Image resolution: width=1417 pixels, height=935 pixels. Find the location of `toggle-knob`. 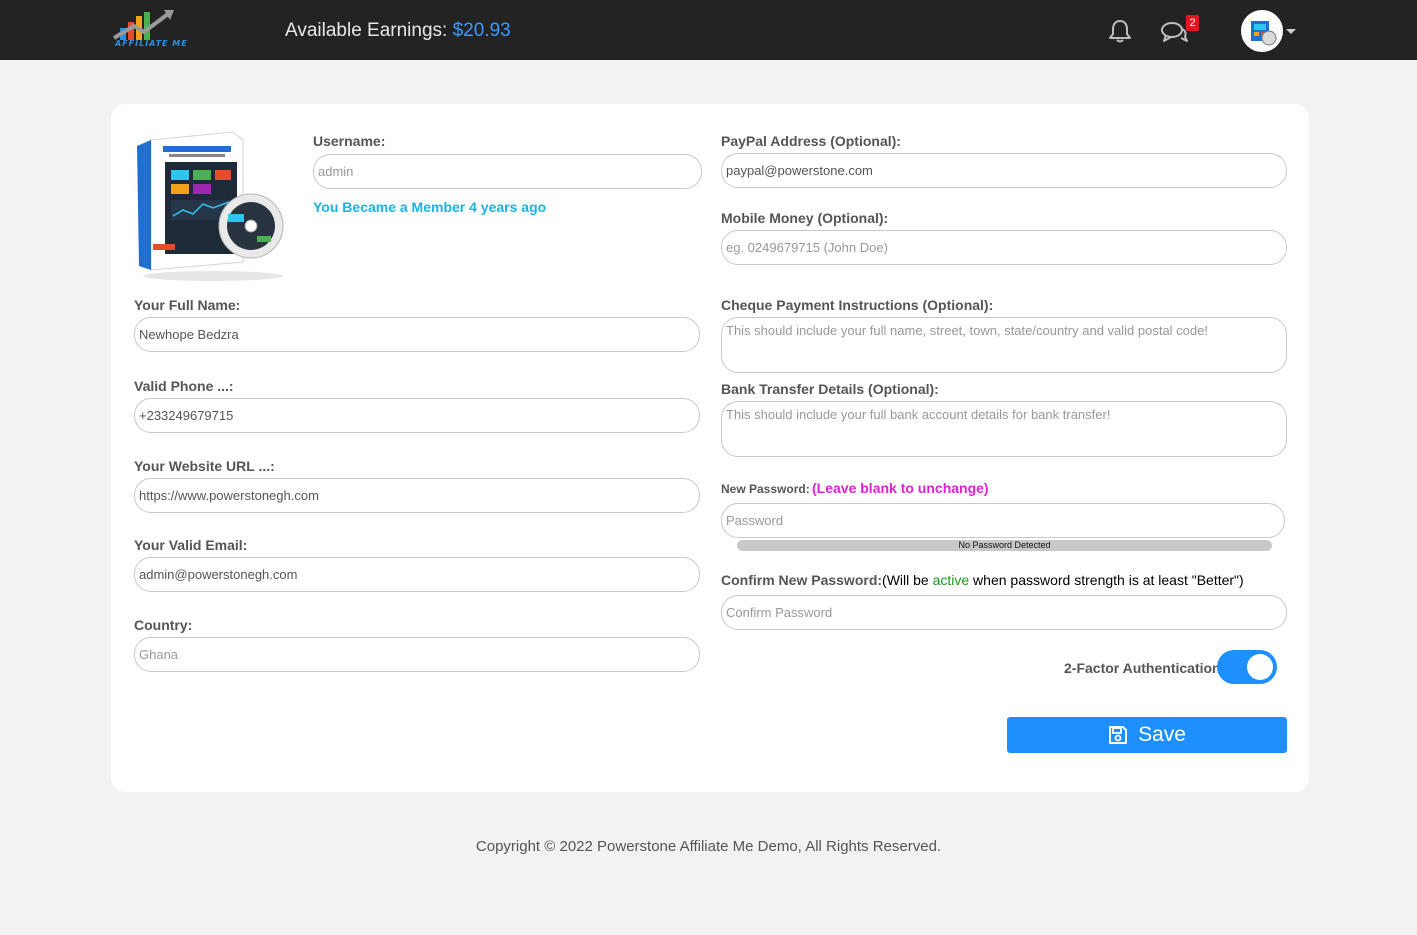

toggle-knob is located at coordinates (1260, 667).